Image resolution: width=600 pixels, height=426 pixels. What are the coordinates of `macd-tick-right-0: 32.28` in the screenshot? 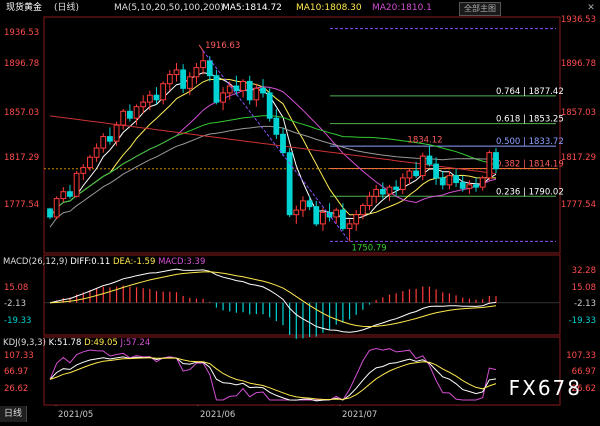 It's located at (583, 271).